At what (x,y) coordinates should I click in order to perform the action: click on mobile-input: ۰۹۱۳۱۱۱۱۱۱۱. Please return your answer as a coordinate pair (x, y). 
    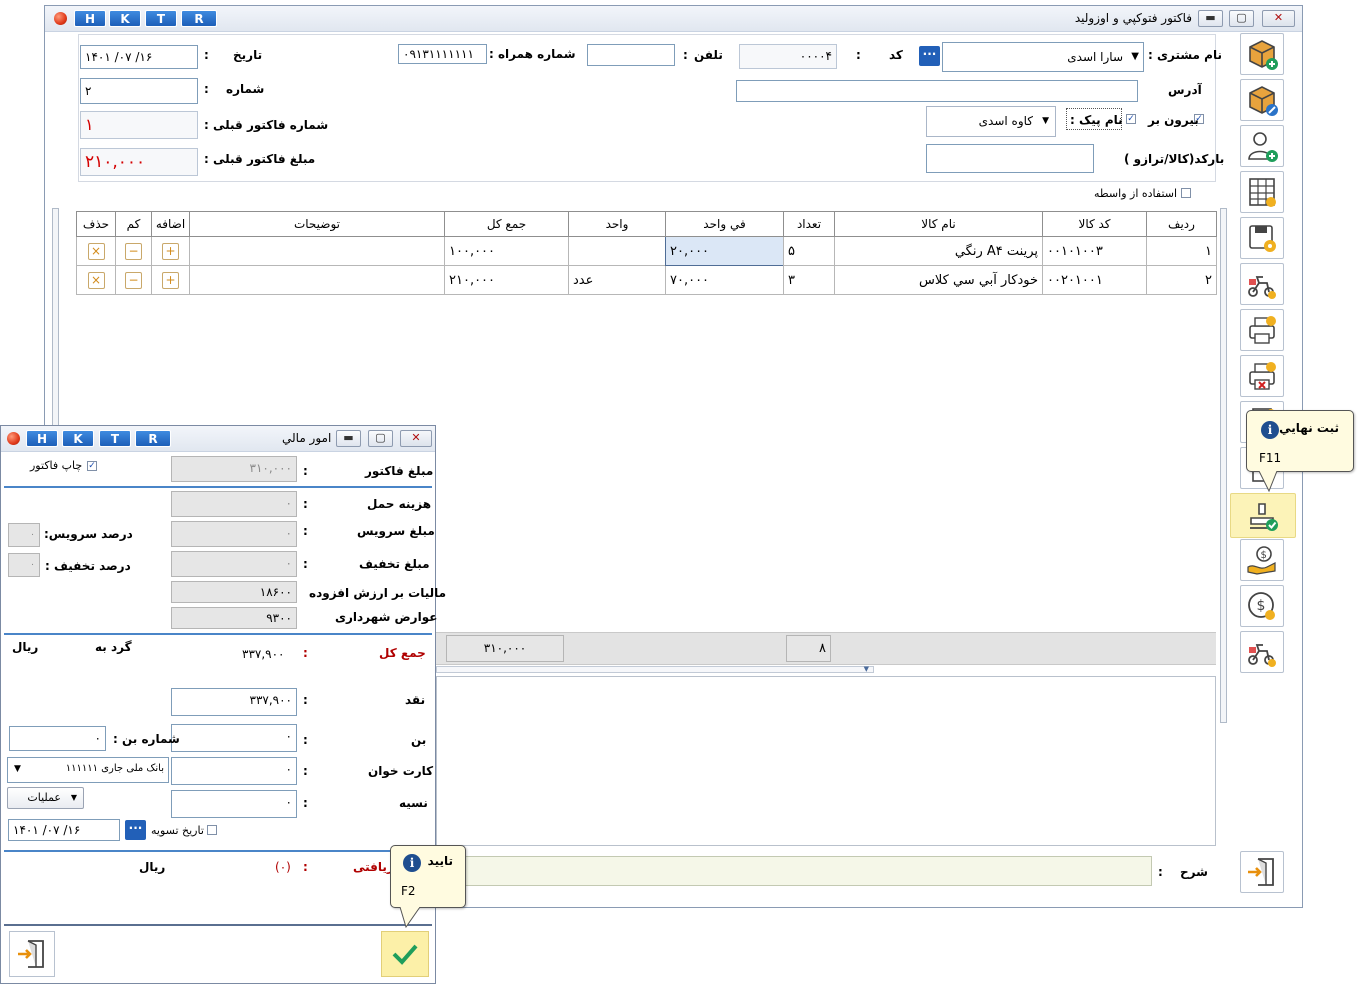
    Looking at the image, I should click on (442, 54).